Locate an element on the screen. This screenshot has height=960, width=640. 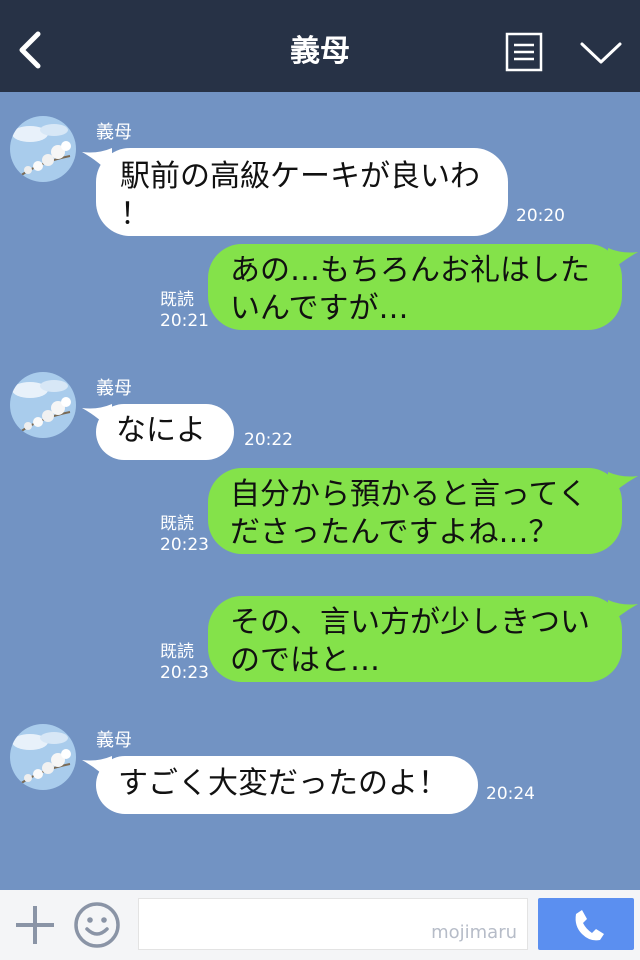
note-list-icon is located at coordinates (524, 52).